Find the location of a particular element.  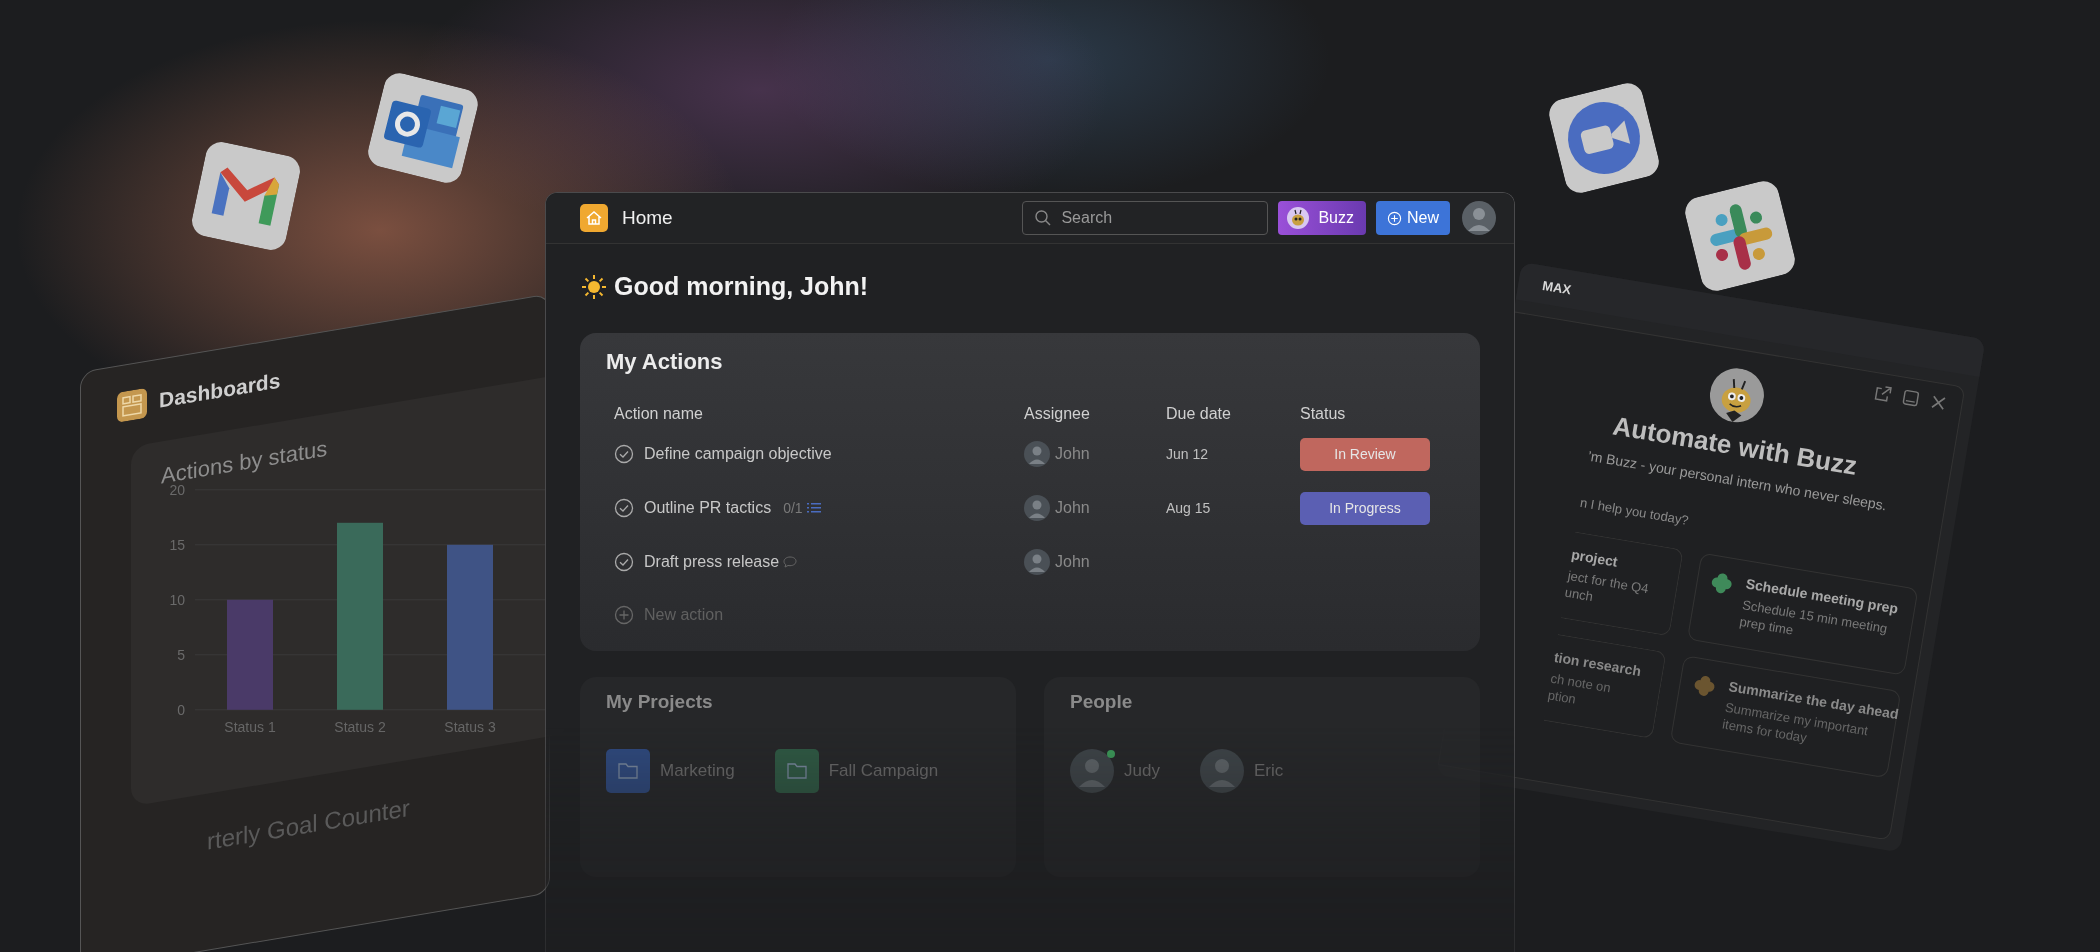

brand-label: MAX is located at coordinates (1557, 287).